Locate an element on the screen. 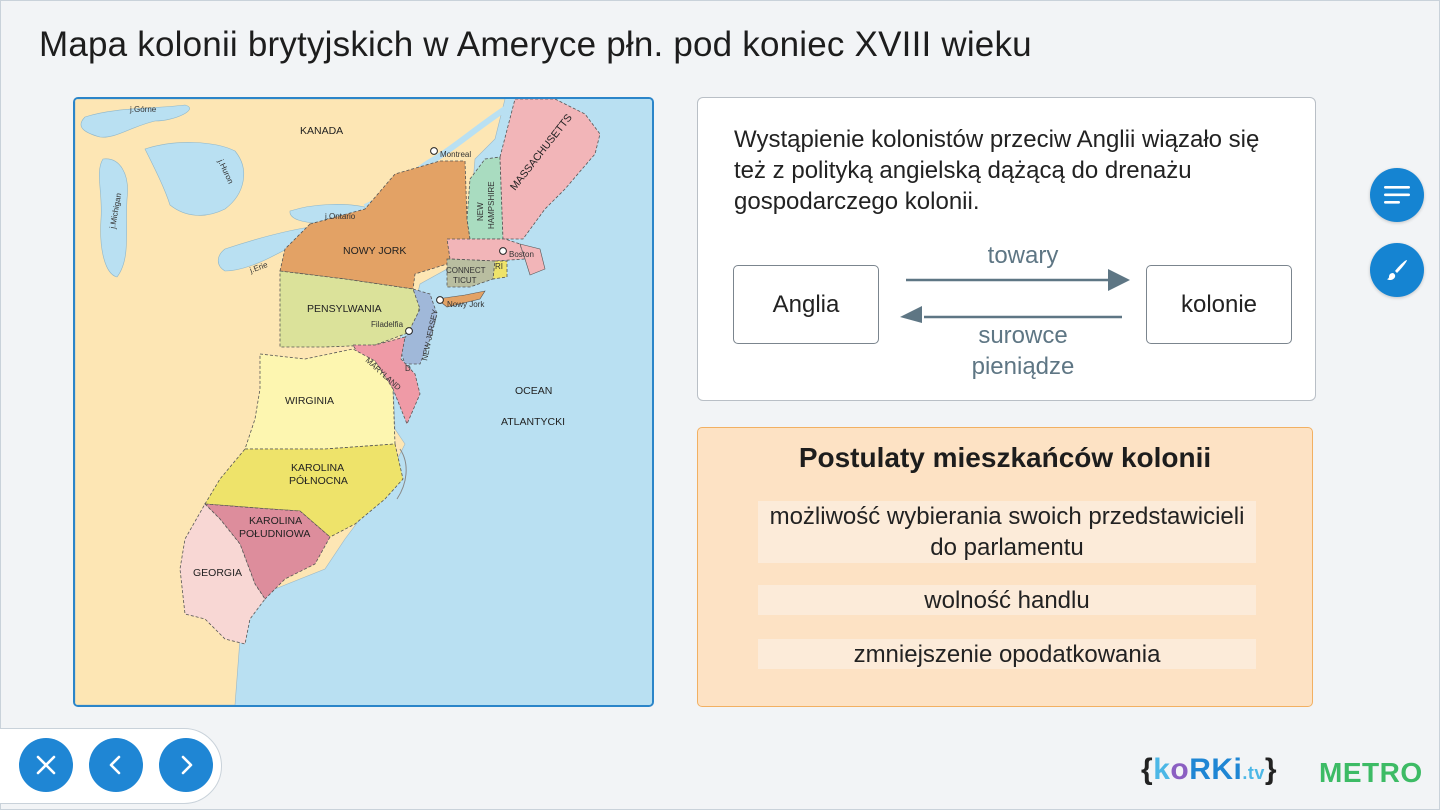 The height and width of the screenshot is (810, 1440). postulates-title: Postulaty mieszkańców kolonii is located at coordinates (1005, 457).